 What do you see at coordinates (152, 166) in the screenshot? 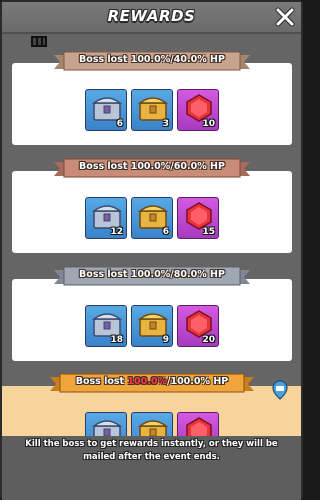
I see `tier-2-label: Boss lost 100.0%/60.0% HP` at bounding box center [152, 166].